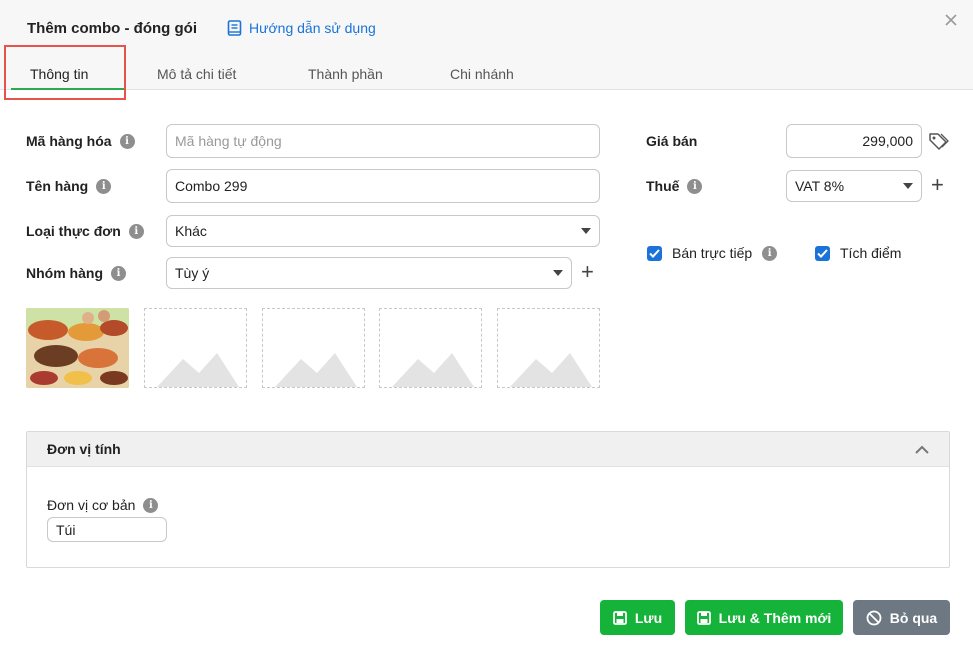  I want to click on group-select: Tùy ý, so click(369, 273).